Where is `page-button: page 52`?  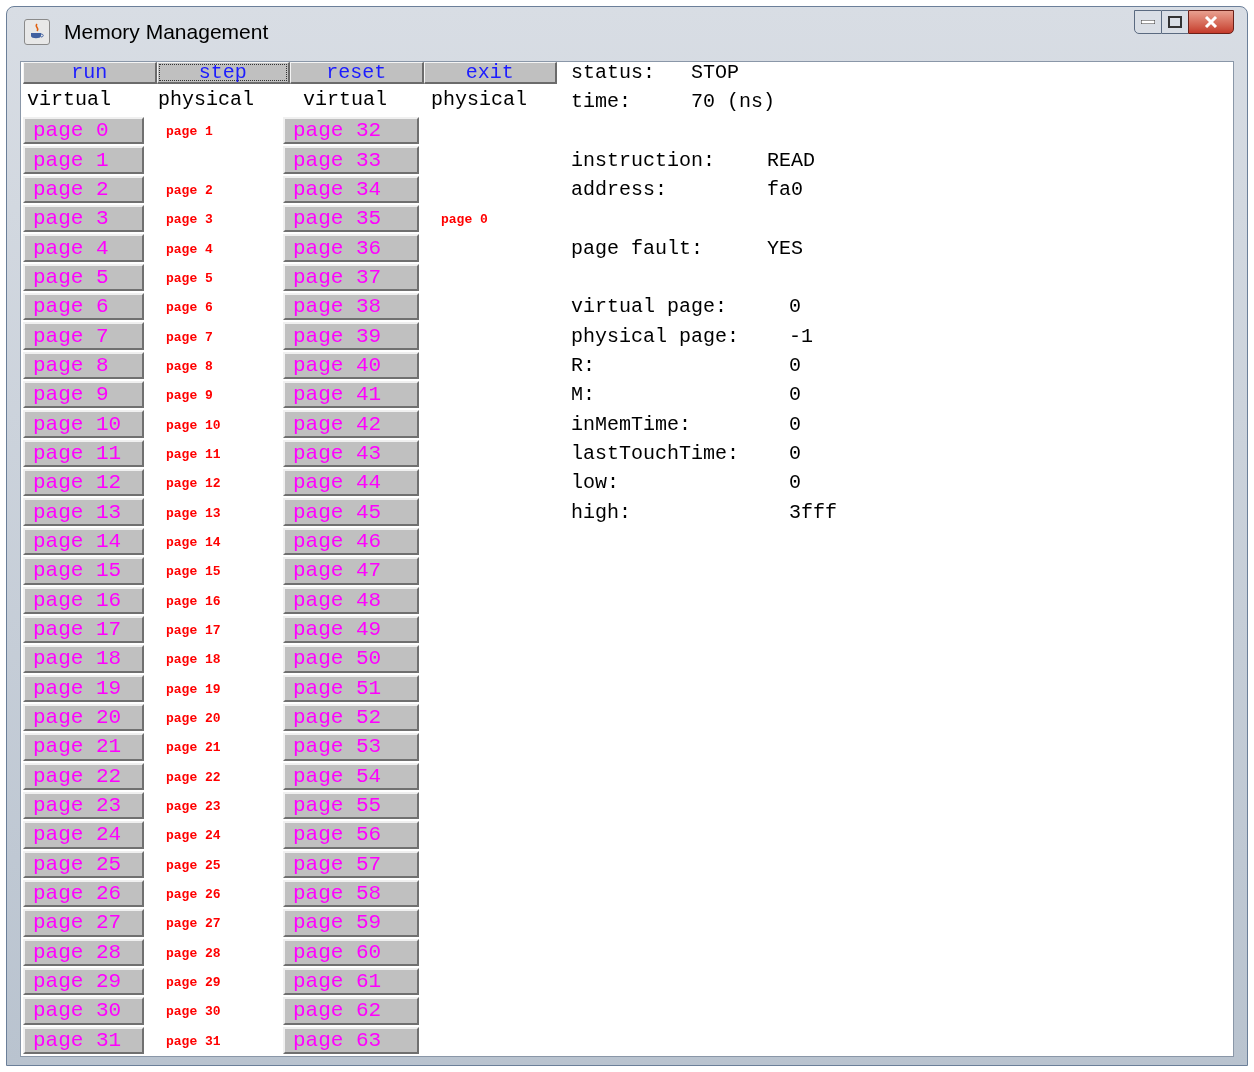 page-button: page 52 is located at coordinates (351, 717).